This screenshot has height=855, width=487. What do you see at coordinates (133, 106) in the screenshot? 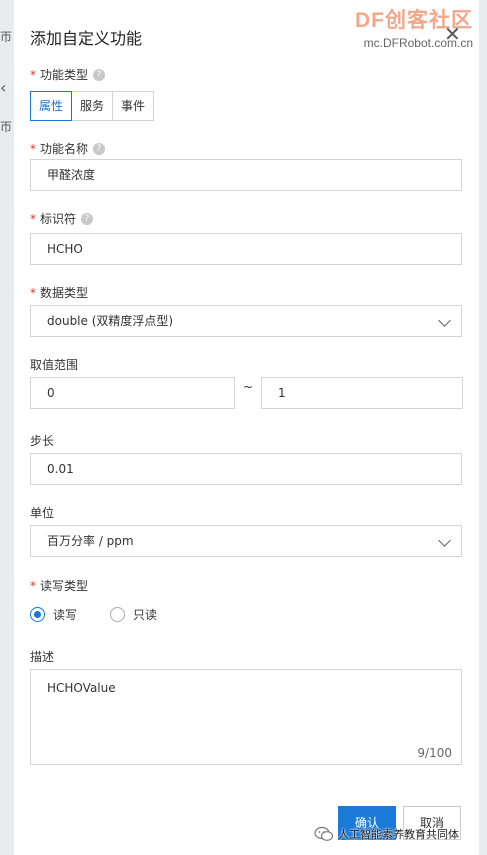
I see `feature-type-event: 事件` at bounding box center [133, 106].